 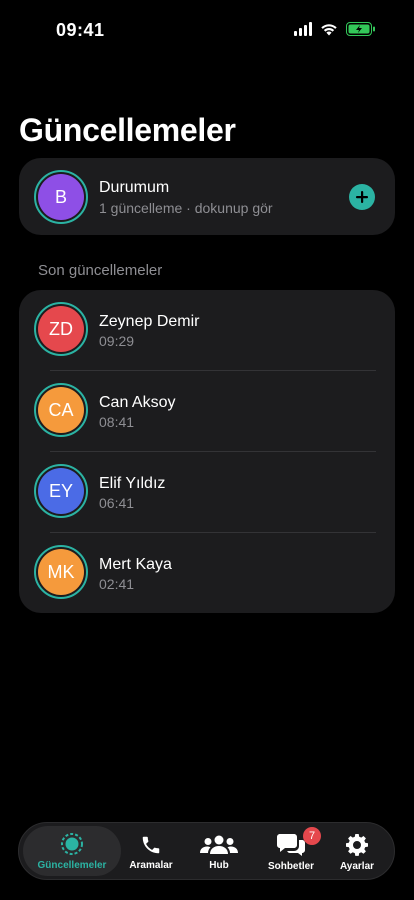 What do you see at coordinates (329, 29) in the screenshot?
I see `wifi-icon` at bounding box center [329, 29].